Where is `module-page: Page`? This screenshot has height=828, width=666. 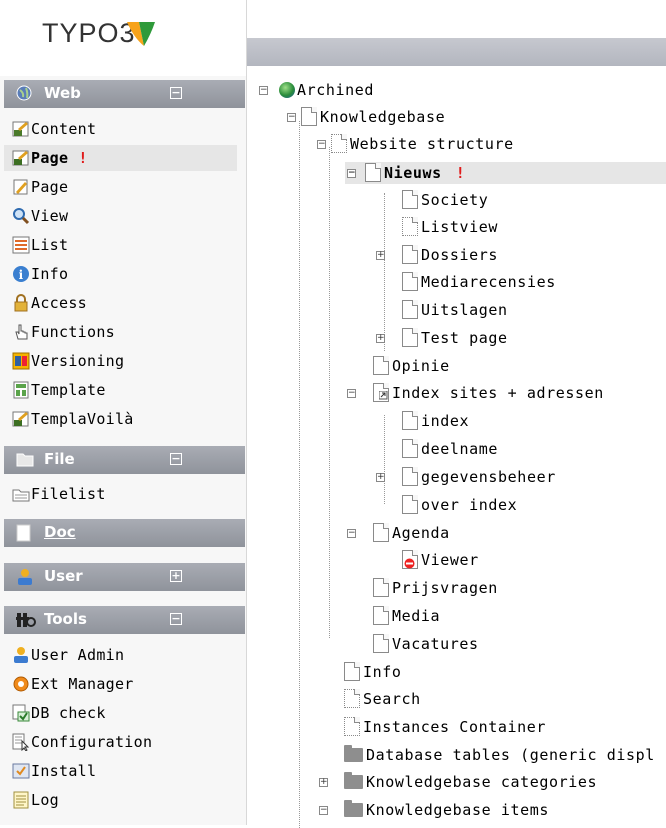 module-page: Page is located at coordinates (128, 187).